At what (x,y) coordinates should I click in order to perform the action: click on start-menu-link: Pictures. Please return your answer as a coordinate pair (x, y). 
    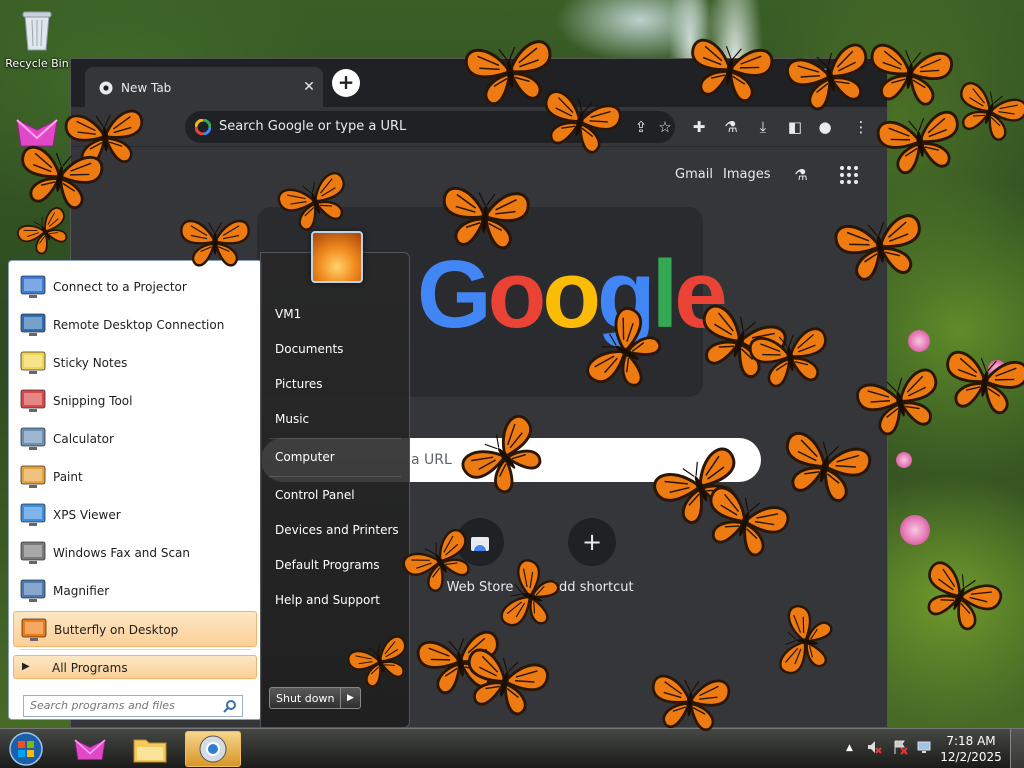
    Looking at the image, I should click on (299, 384).